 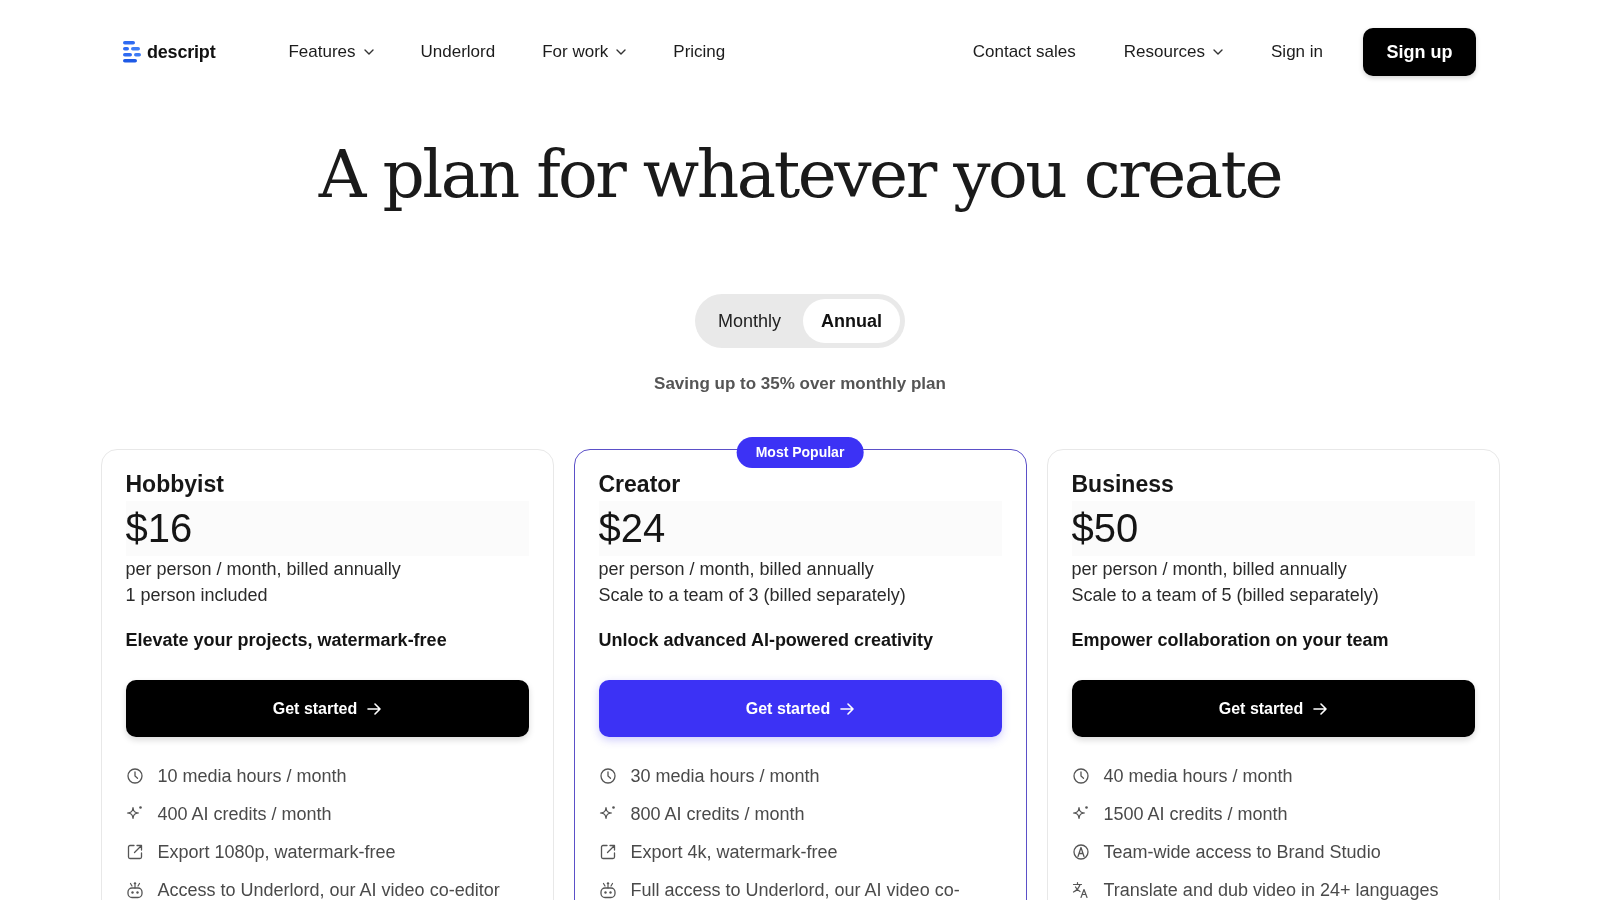 I want to click on seats-text: Scale to a team of 5 (billed separately), so click(x=1225, y=595).